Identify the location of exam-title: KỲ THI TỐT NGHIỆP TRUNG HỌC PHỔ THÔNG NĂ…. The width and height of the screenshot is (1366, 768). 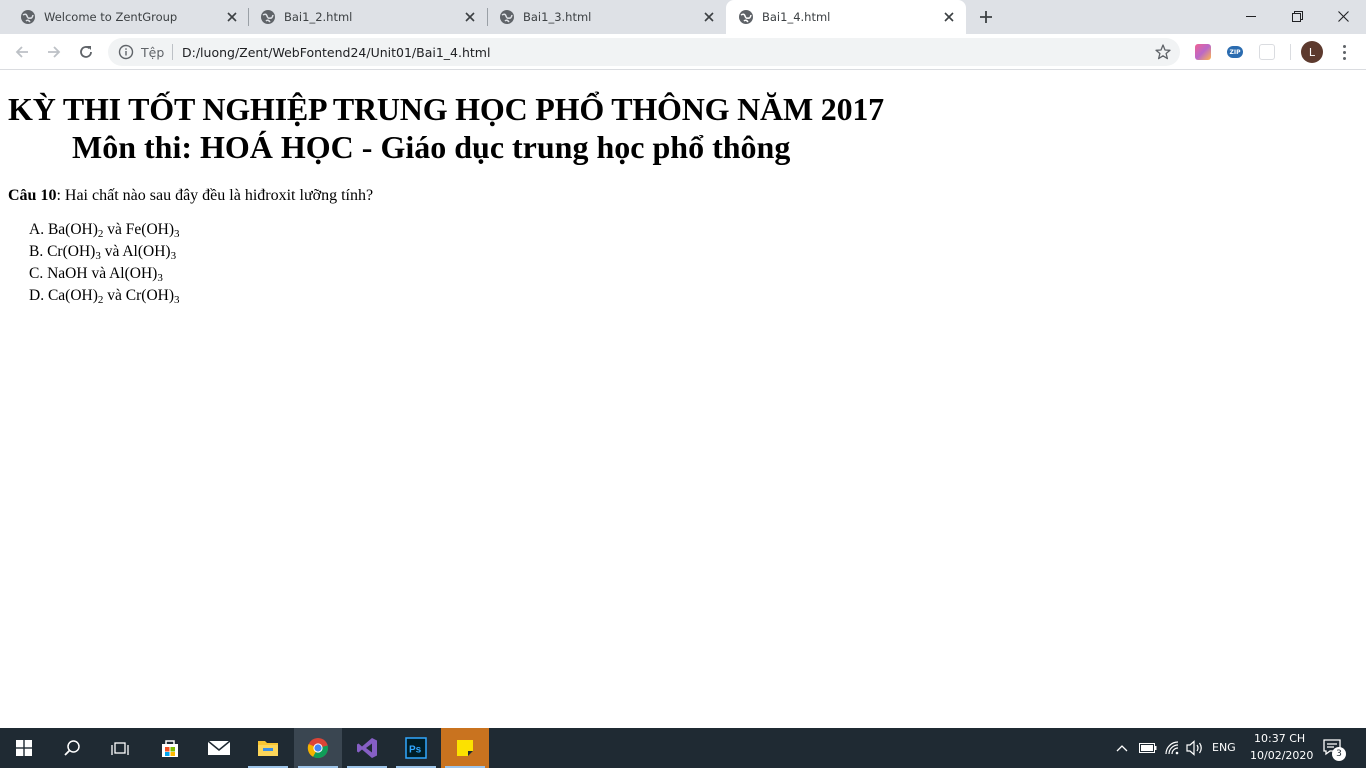
(446, 109).